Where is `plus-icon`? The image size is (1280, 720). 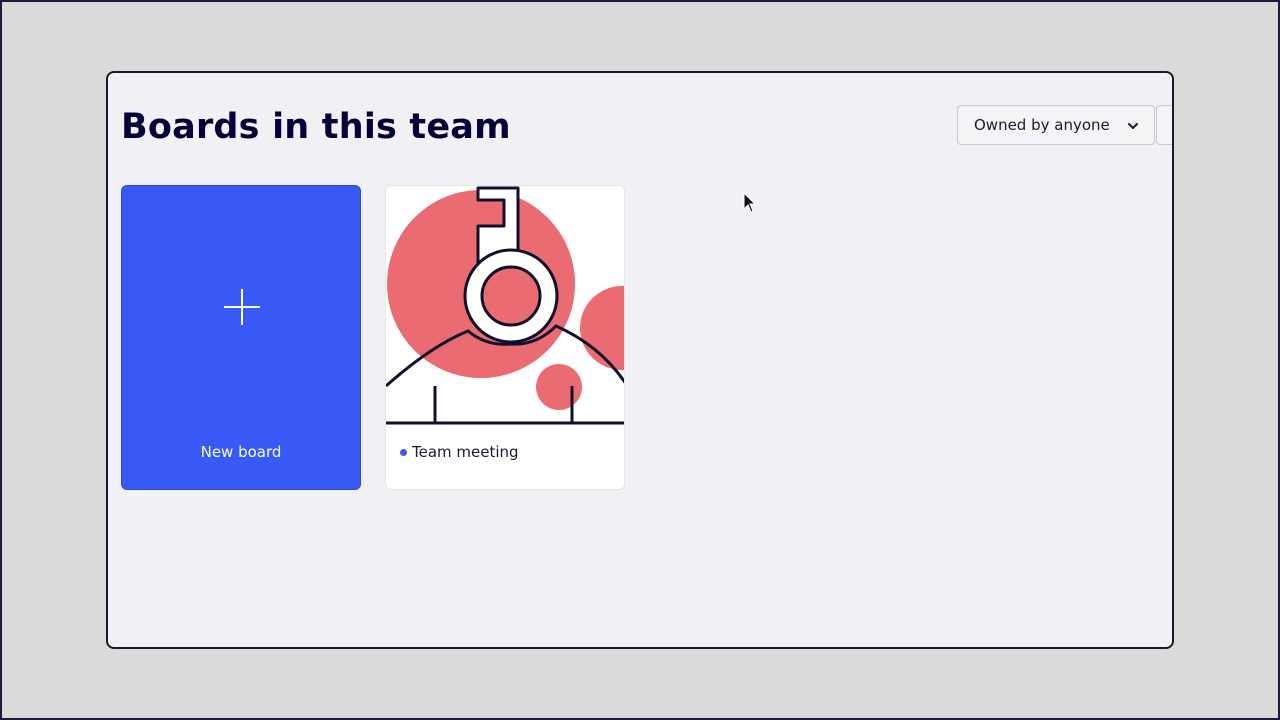 plus-icon is located at coordinates (242, 307).